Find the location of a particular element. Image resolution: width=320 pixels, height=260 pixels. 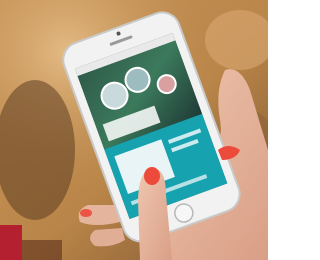

red-object is located at coordinates (11, 242).